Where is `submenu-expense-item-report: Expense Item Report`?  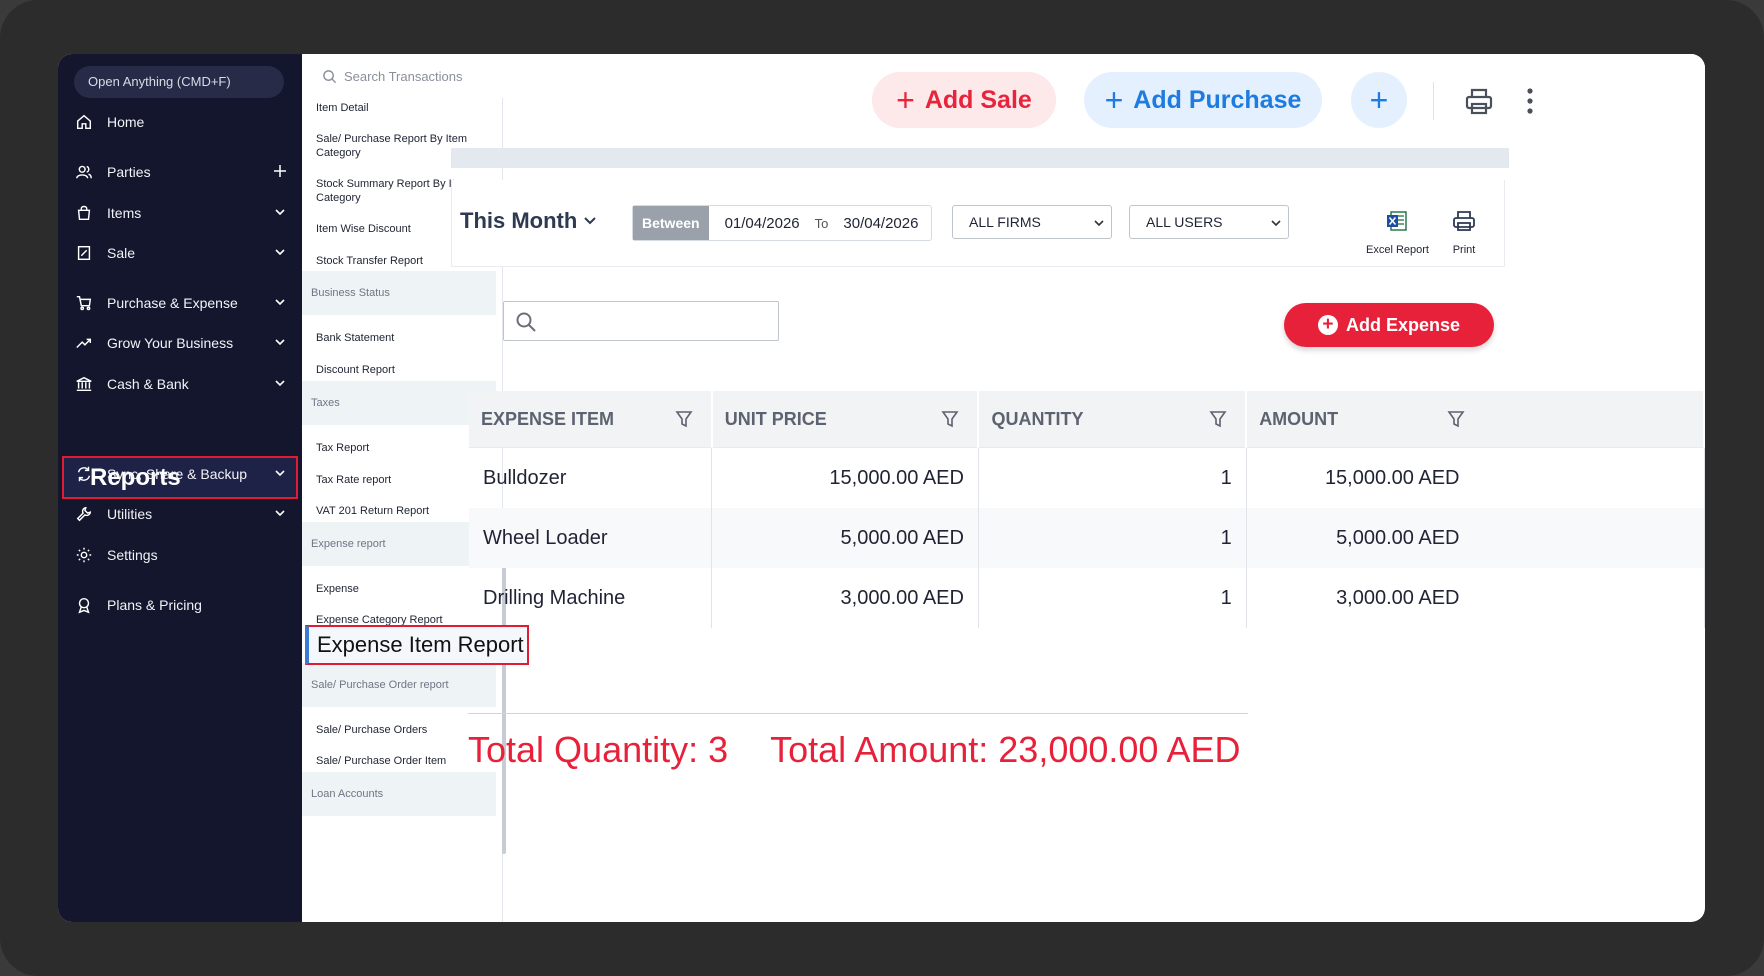
submenu-expense-item-report: Expense Item Report is located at coordinates (417, 645).